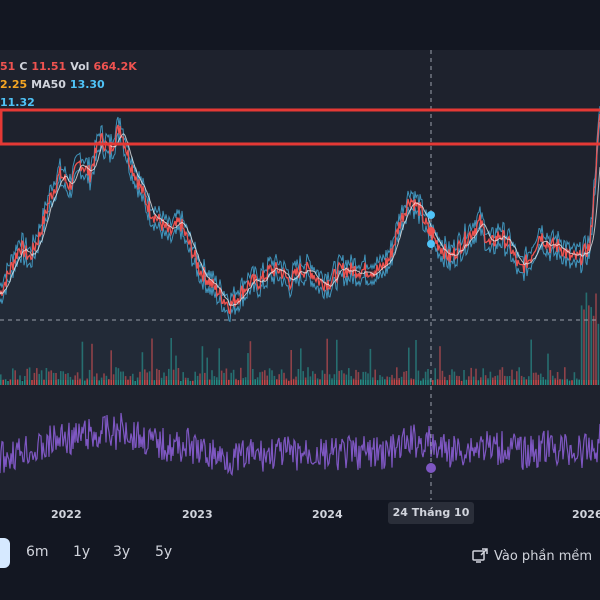 This screenshot has height=600, width=600. What do you see at coordinates (8, 66) in the screenshot?
I see `legend-partial-value: 51` at bounding box center [8, 66].